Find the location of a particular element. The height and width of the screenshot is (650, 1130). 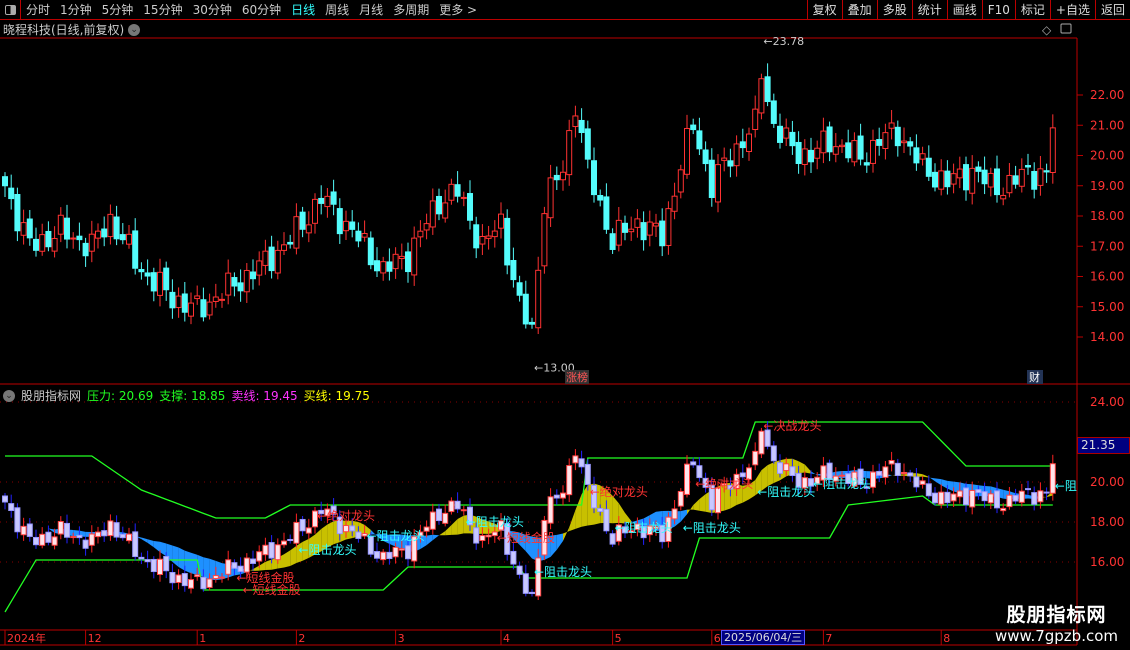

price-tick-label: 19.00 is located at coordinates (1107, 186).